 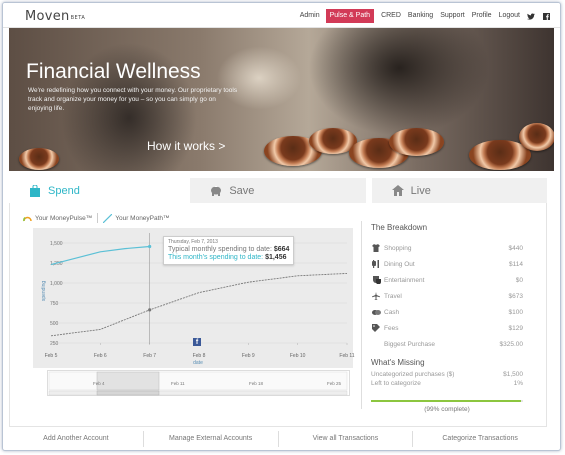 What do you see at coordinates (398, 362) in the screenshot?
I see `whats-missing-title: What's Missing` at bounding box center [398, 362].